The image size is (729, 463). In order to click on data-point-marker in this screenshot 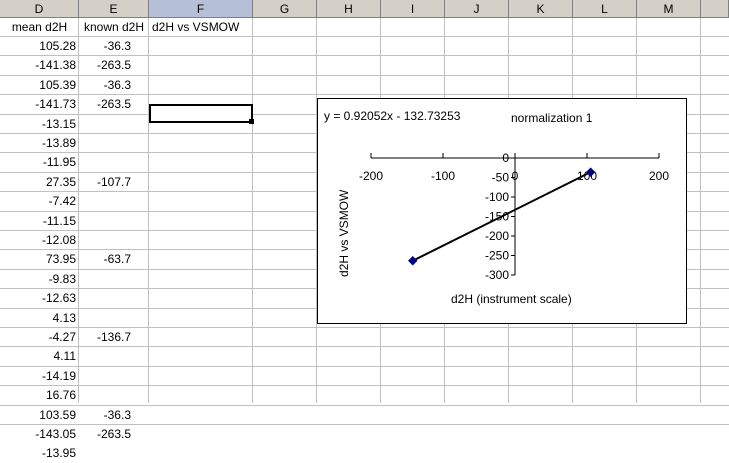, I will do `click(413, 261)`.